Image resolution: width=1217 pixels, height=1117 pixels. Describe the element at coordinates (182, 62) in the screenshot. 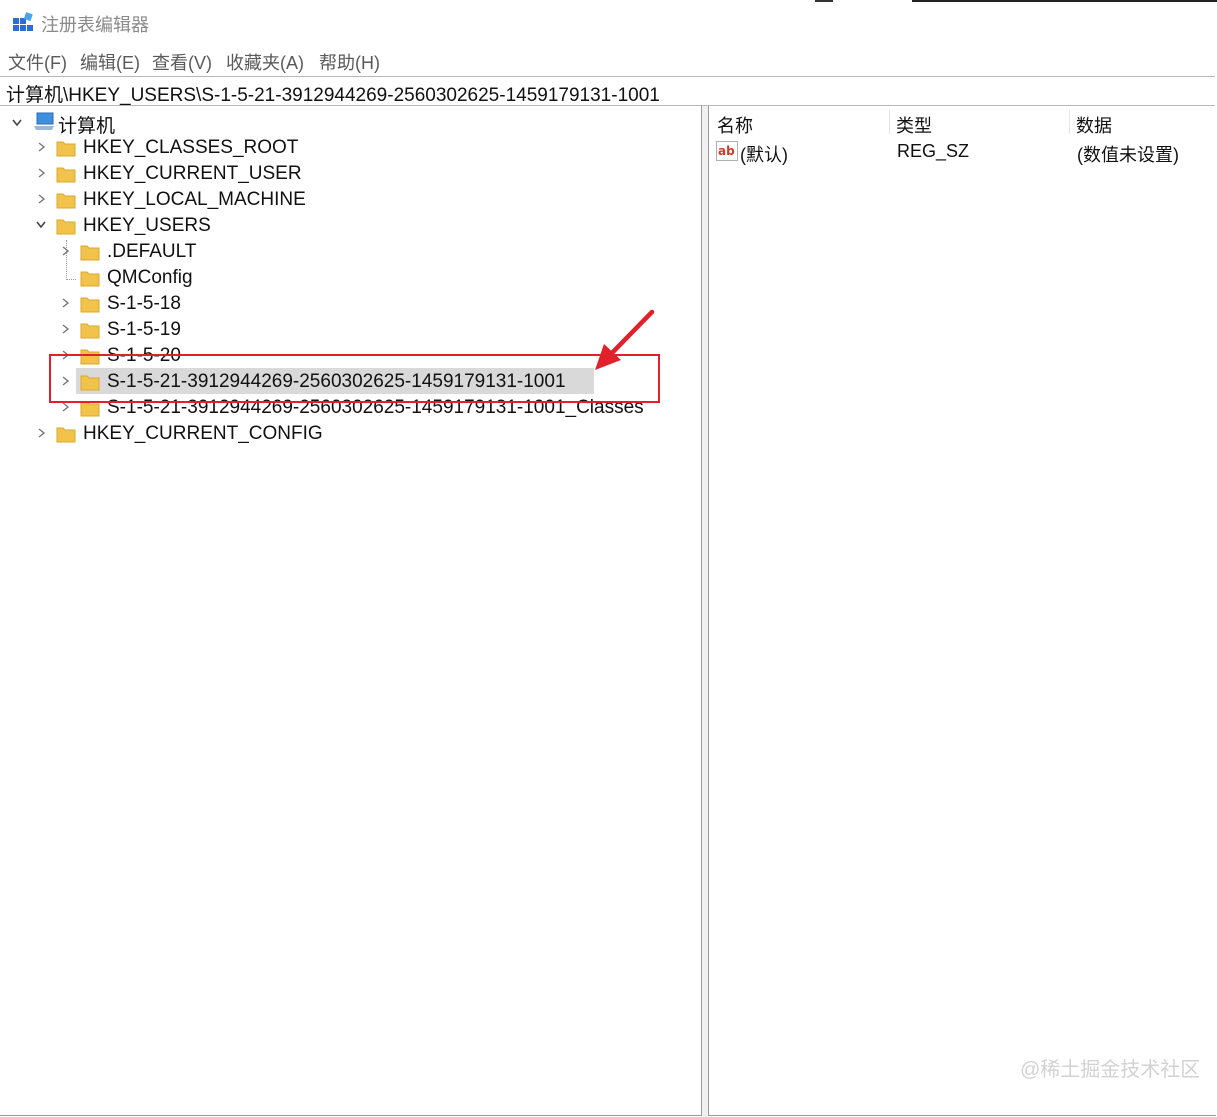

I see `menu-view: 查看(V)` at that location.